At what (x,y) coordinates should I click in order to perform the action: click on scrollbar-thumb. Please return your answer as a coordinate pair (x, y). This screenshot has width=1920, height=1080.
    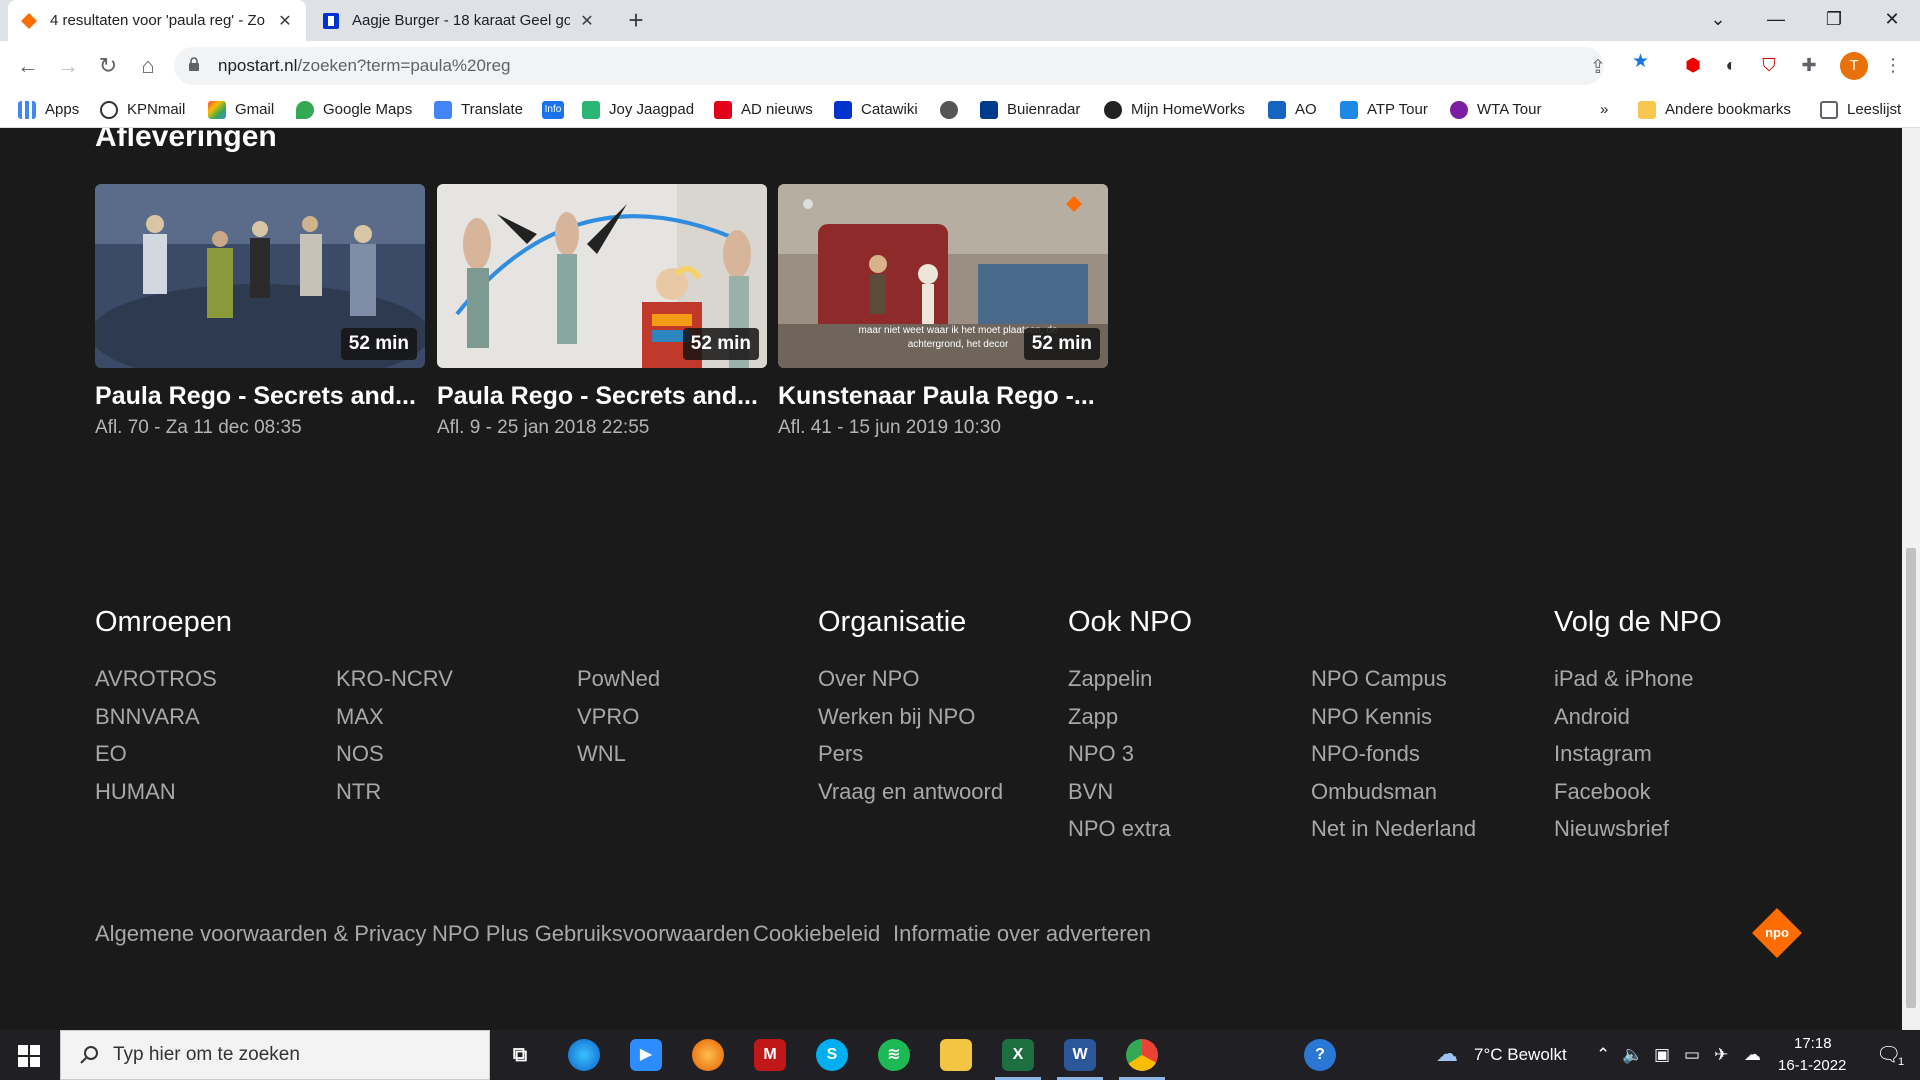
    Looking at the image, I should click on (1911, 778).